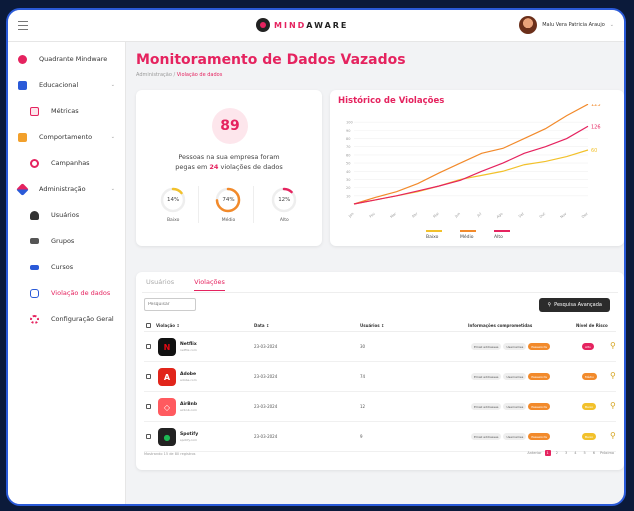 The width and height of the screenshot is (634, 511). I want to click on pager-page: 4, so click(575, 453).